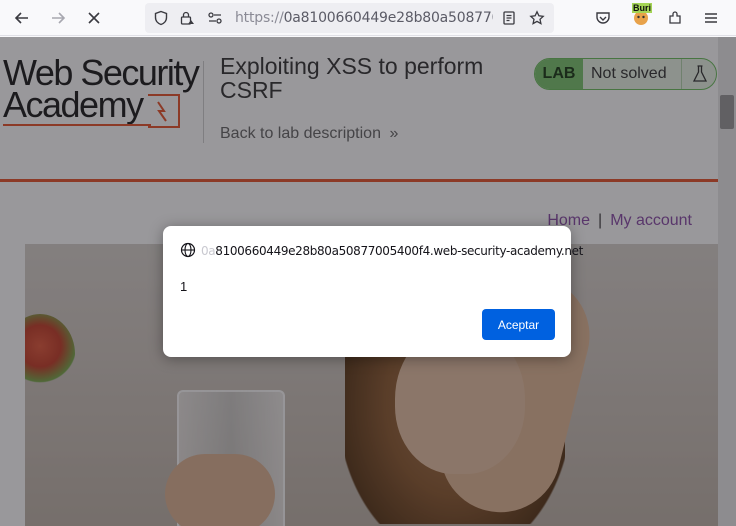 The image size is (736, 526). I want to click on stop-loading-icon, so click(94, 18).